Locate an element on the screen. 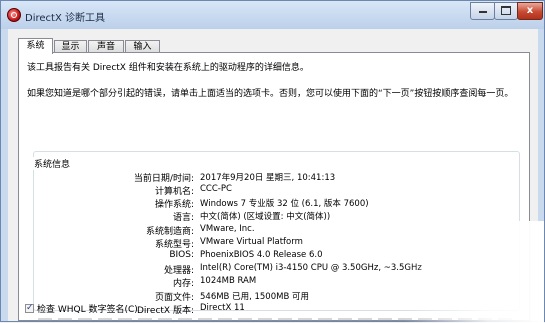 This screenshot has width=545, height=323. maximize-button is located at coordinates (506, 11).